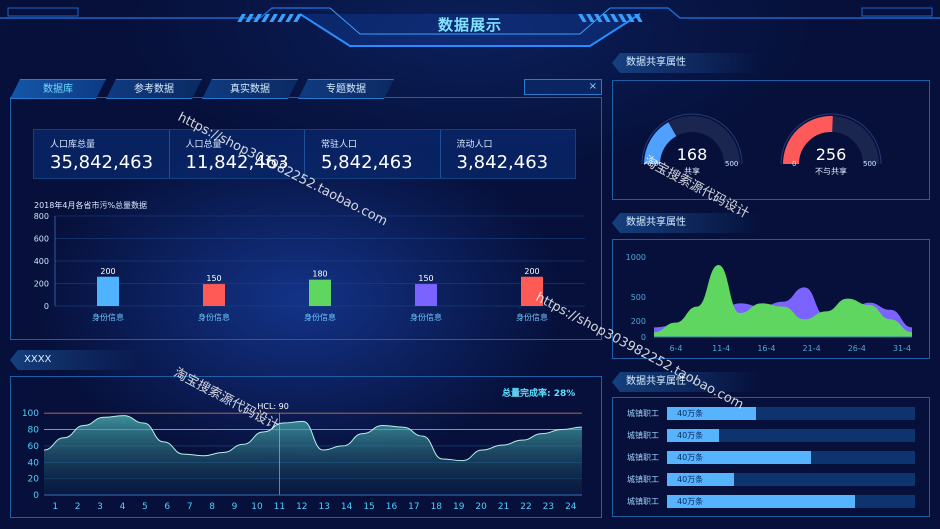  I want to click on close-icon: ×, so click(593, 86).